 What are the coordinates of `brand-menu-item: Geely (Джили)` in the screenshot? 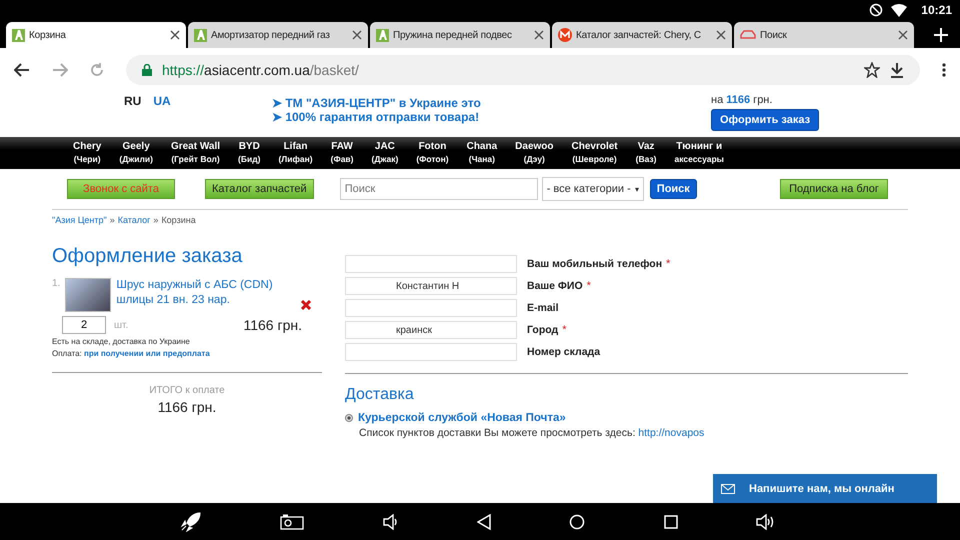 It's located at (136, 153).